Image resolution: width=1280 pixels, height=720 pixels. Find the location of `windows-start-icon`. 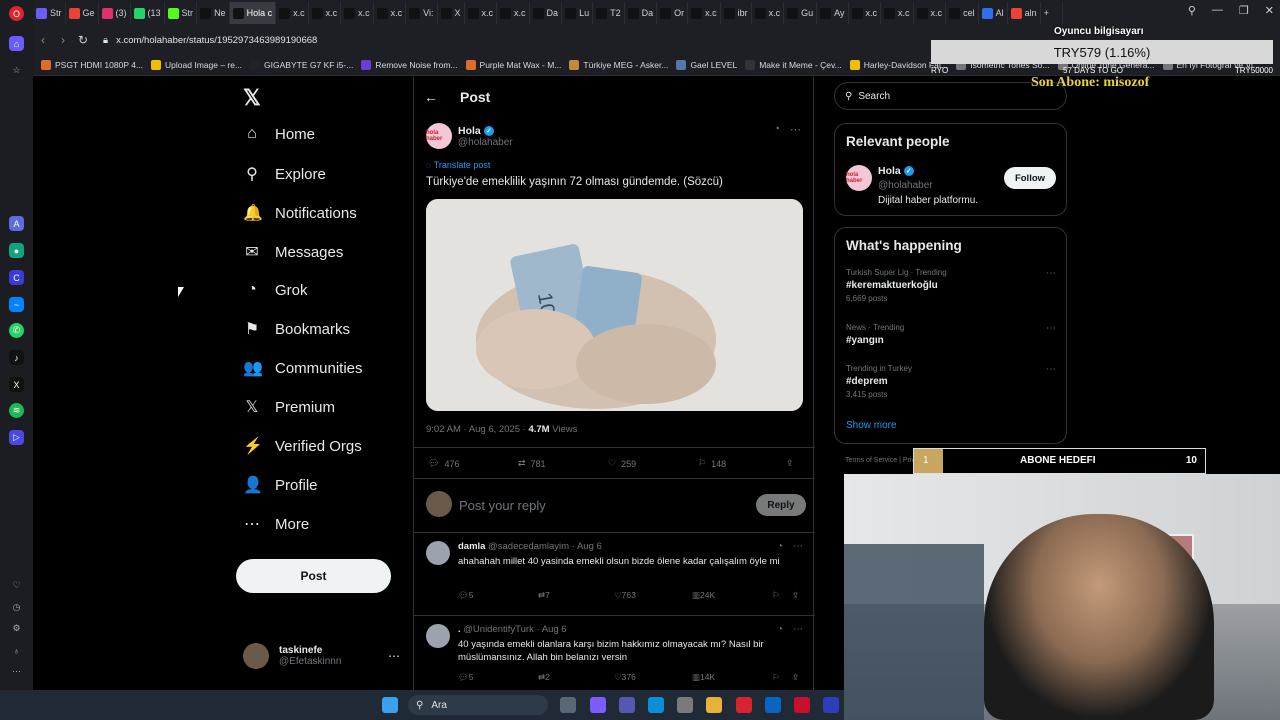

windows-start-icon is located at coordinates (390, 705).